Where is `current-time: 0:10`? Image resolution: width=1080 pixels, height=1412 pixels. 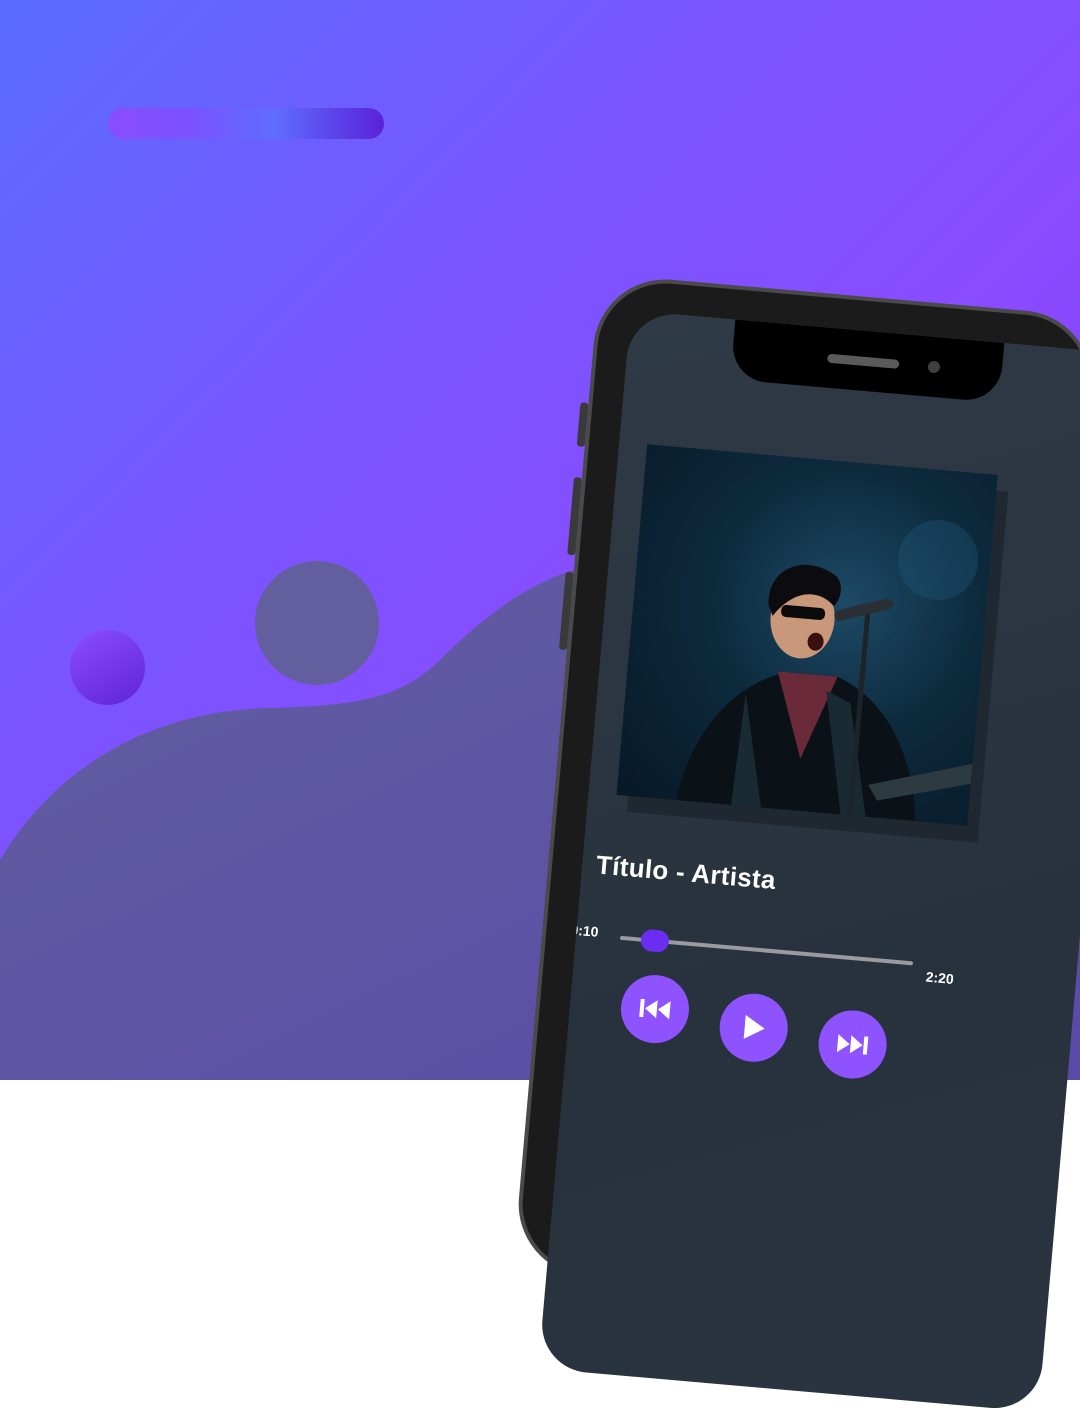
current-time: 0:10 is located at coordinates (584, 930).